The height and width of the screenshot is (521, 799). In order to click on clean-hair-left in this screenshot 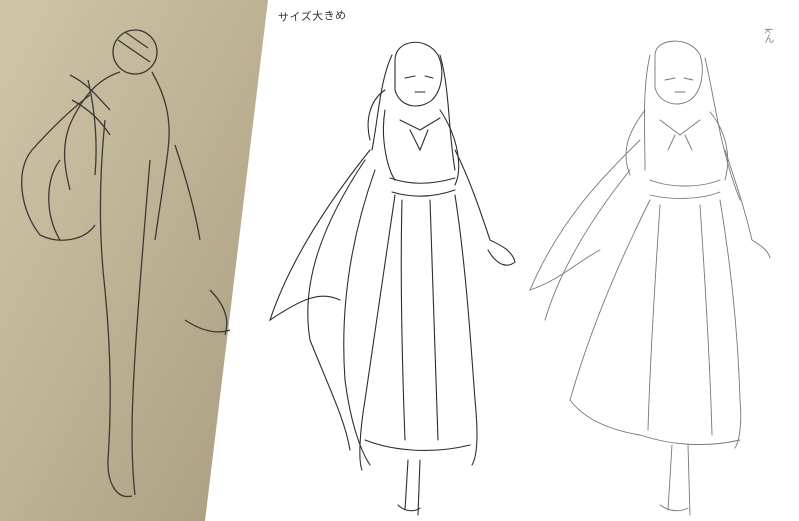, I will do `click(585, 215)`.